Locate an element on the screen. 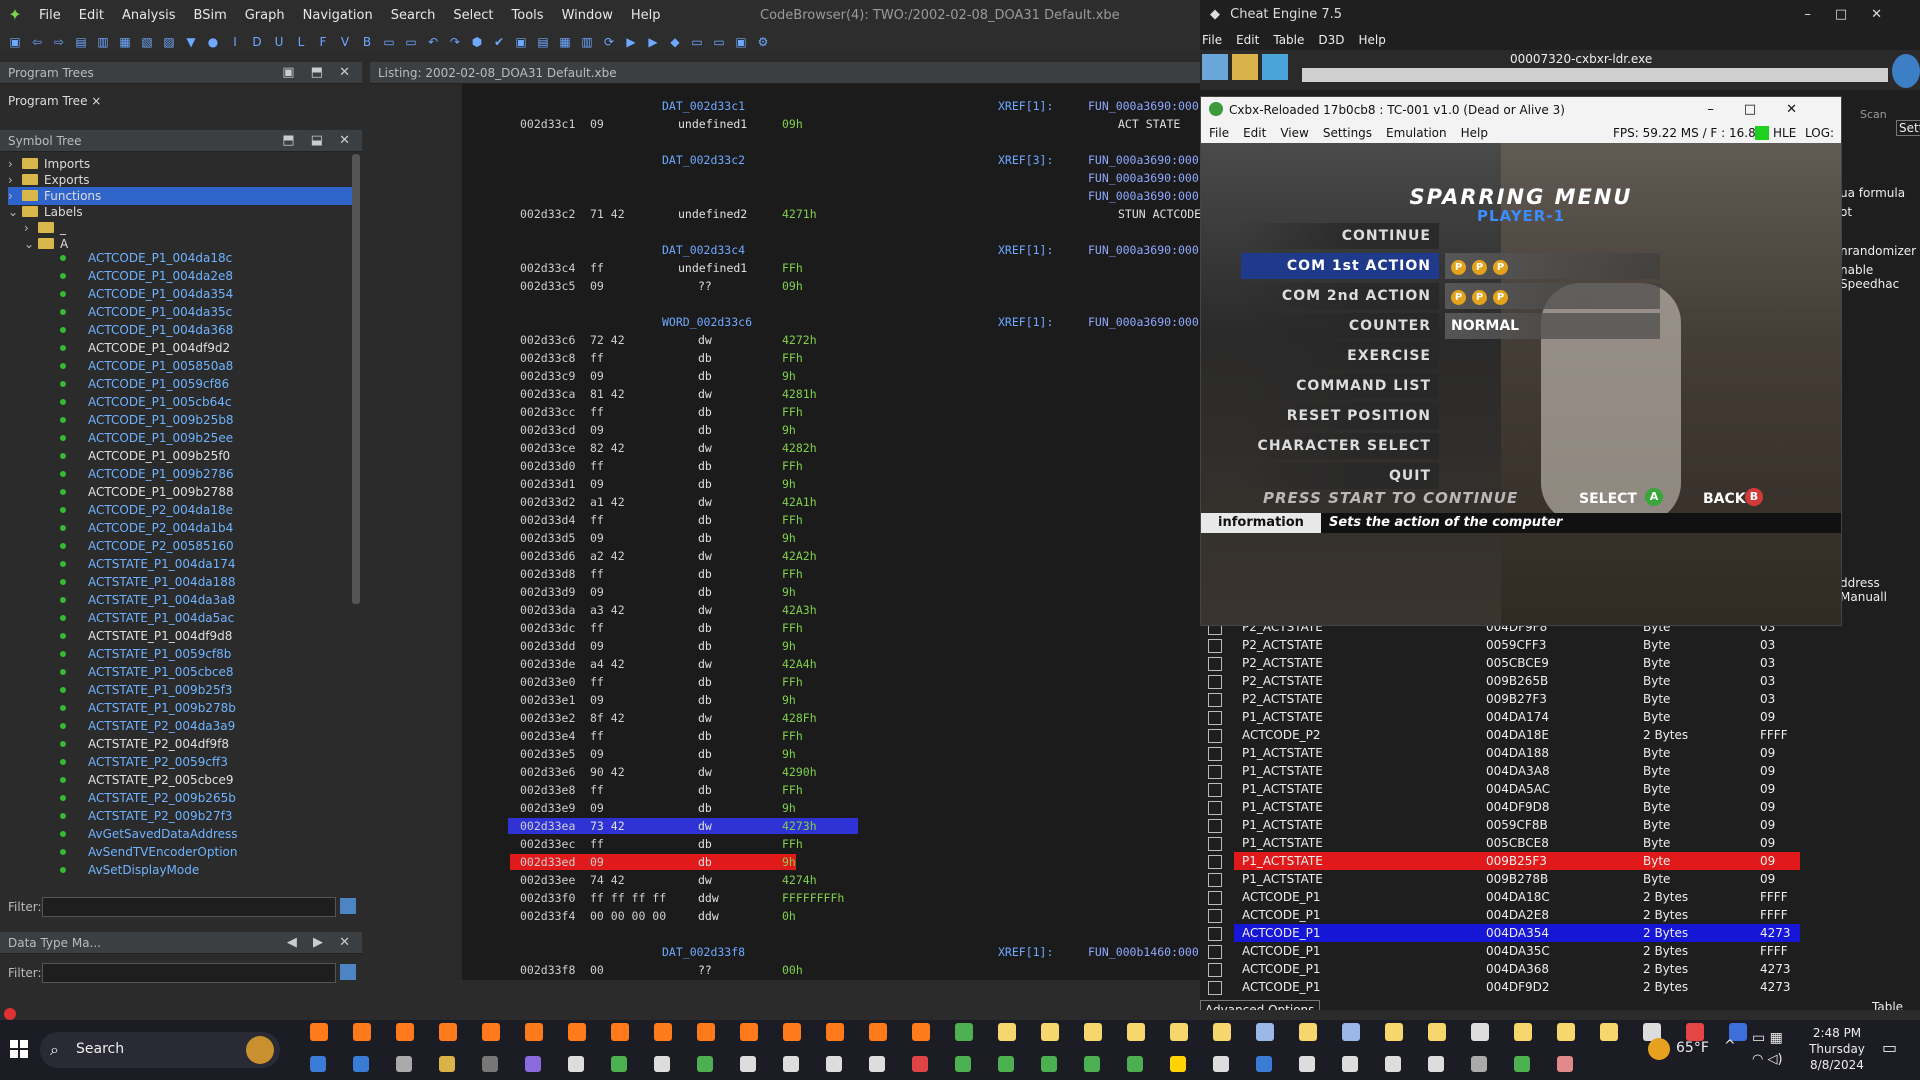 This screenshot has height=1080, width=1920. symbol-filter-input is located at coordinates (189, 907).